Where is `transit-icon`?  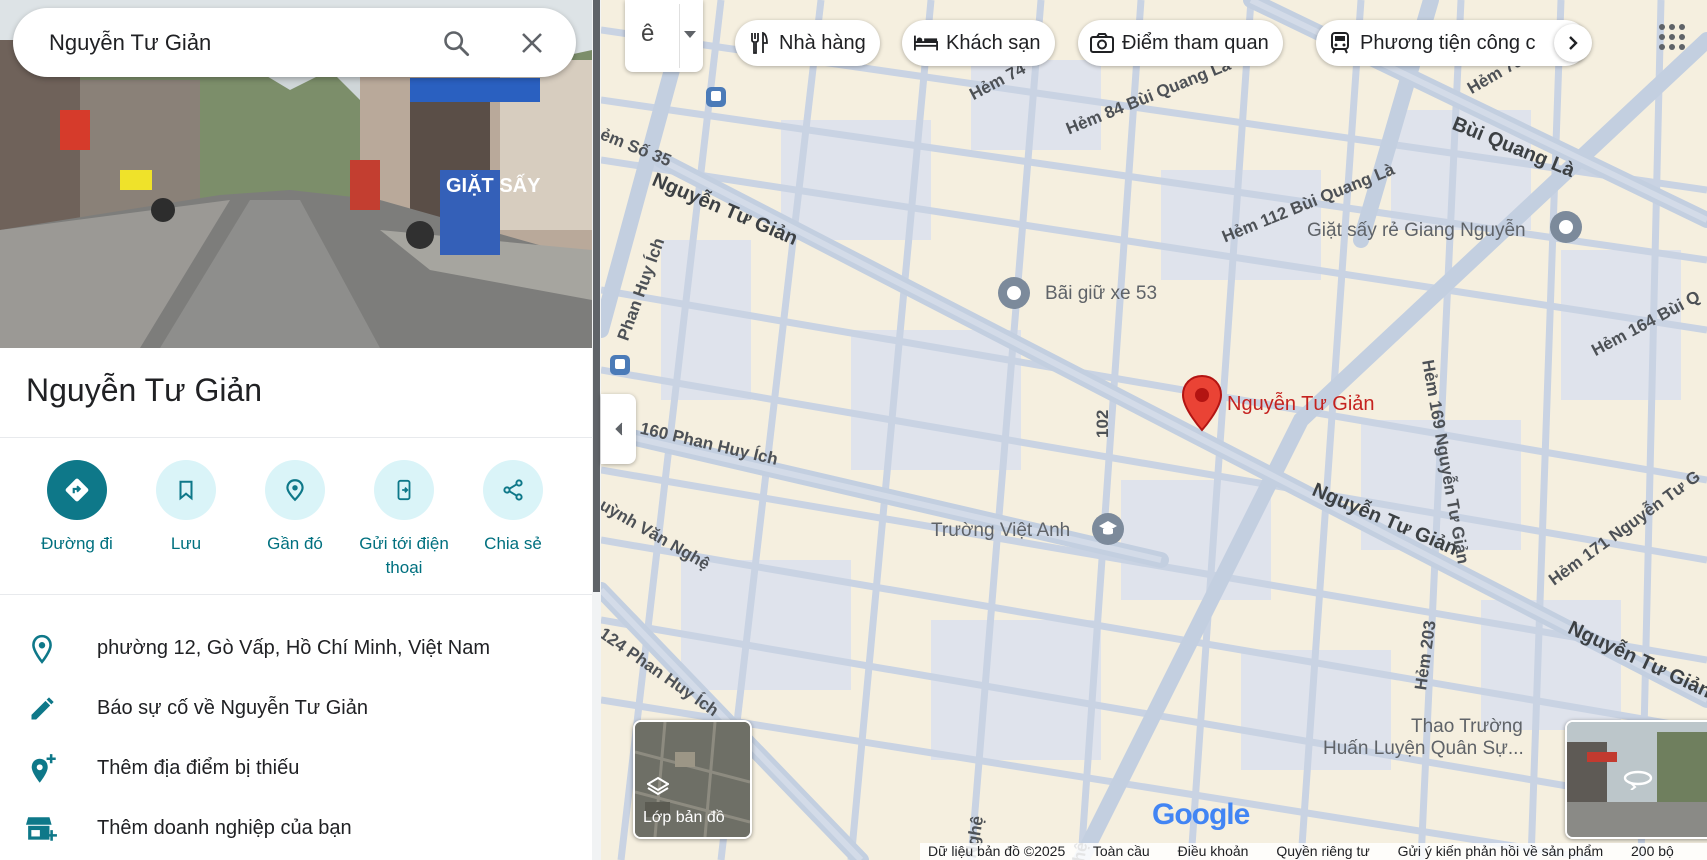
transit-icon is located at coordinates (1340, 43).